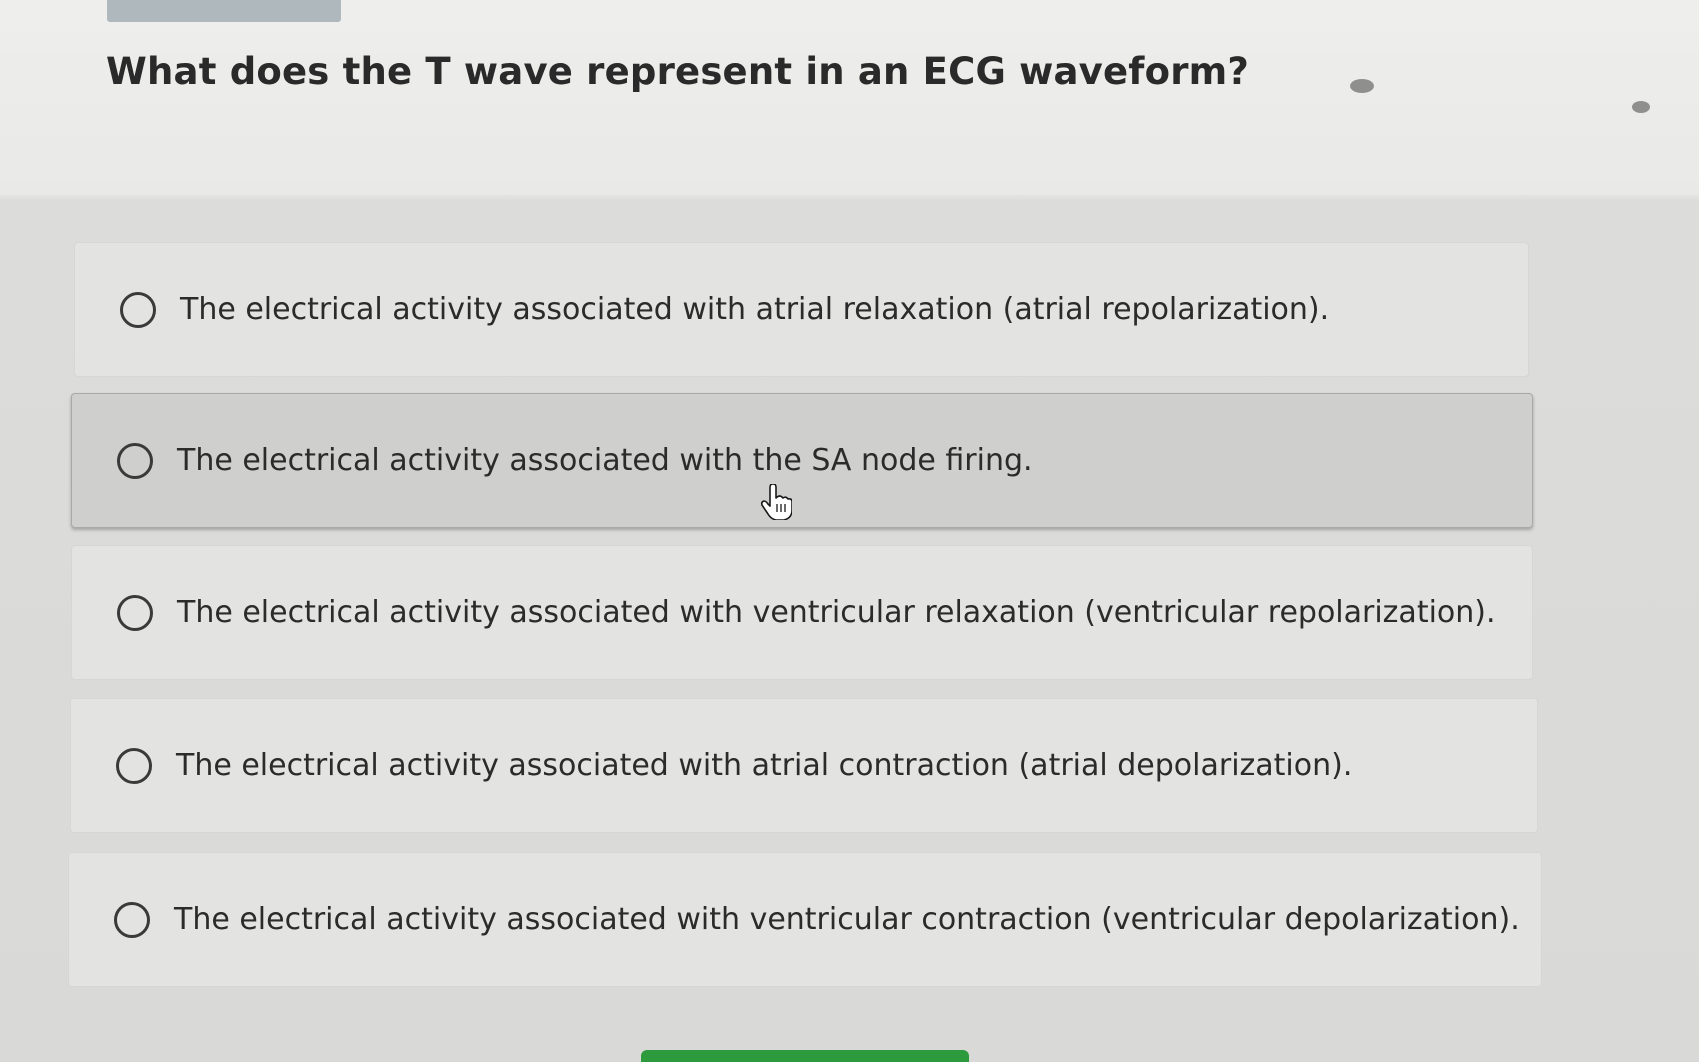 This screenshot has height=1062, width=1699. What do you see at coordinates (805, 1056) in the screenshot?
I see `submit-button` at bounding box center [805, 1056].